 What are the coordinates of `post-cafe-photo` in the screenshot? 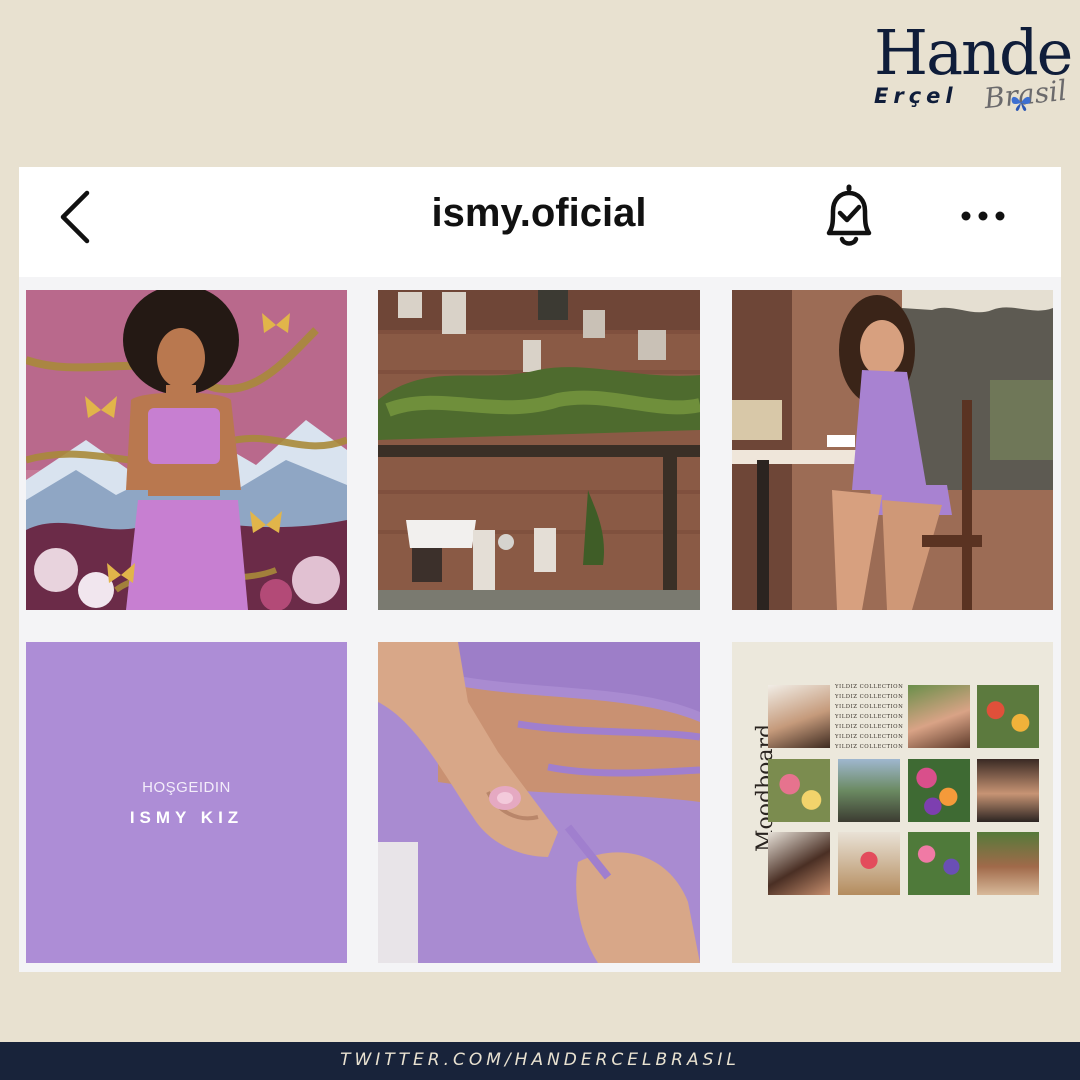 It's located at (892, 450).